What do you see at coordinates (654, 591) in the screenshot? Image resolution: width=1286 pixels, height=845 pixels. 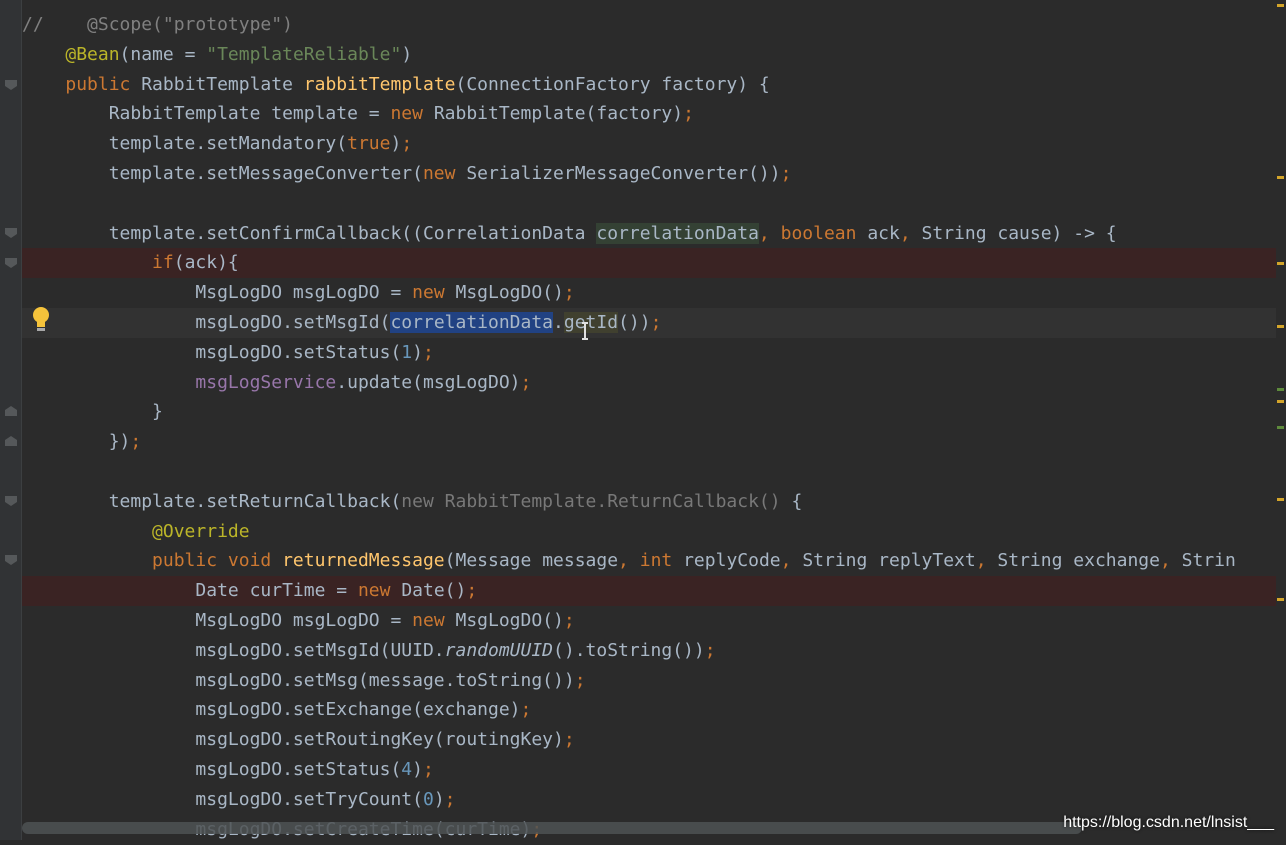 I see `code-line: Date curTime = new Date();` at bounding box center [654, 591].